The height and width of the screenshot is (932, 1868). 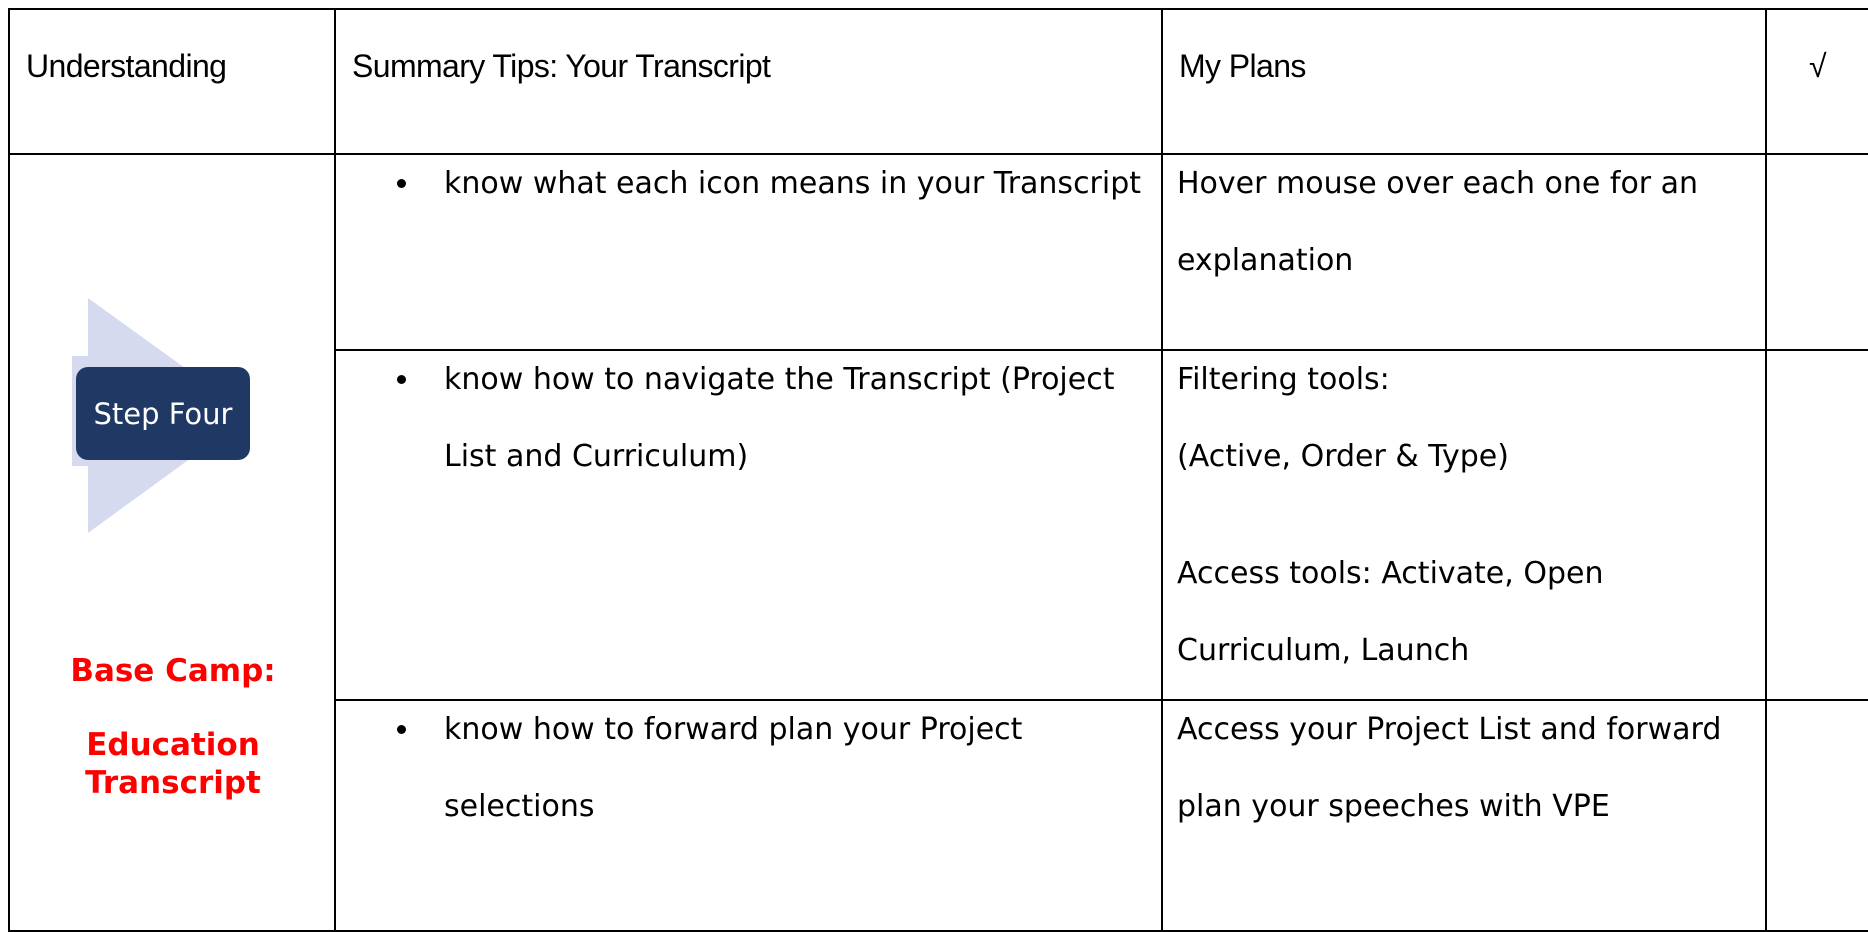 I want to click on base-camp-title: Base Camp: Education Transcript, so click(x=173, y=727).